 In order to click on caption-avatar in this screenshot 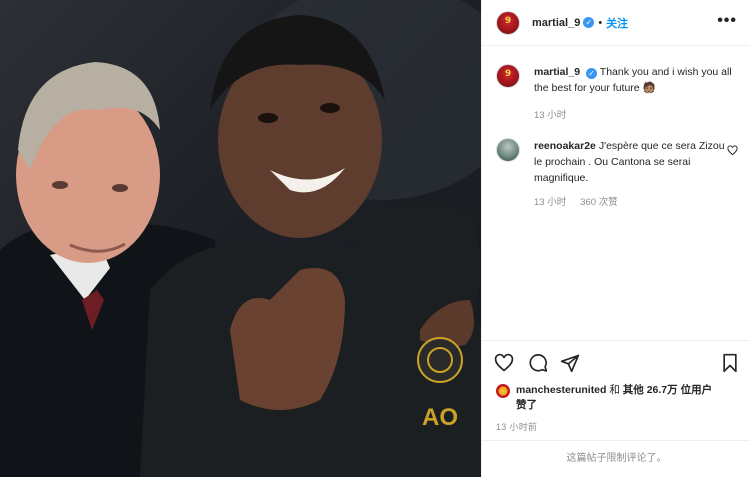, I will do `click(508, 76)`.